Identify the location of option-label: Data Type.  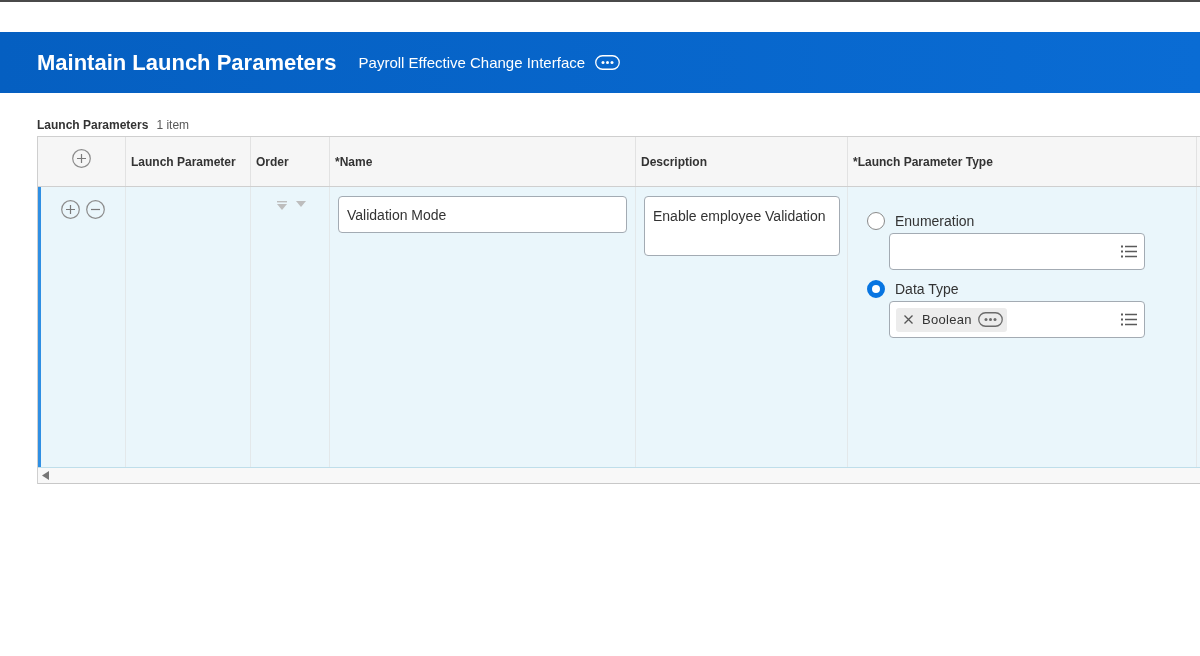
(927, 289).